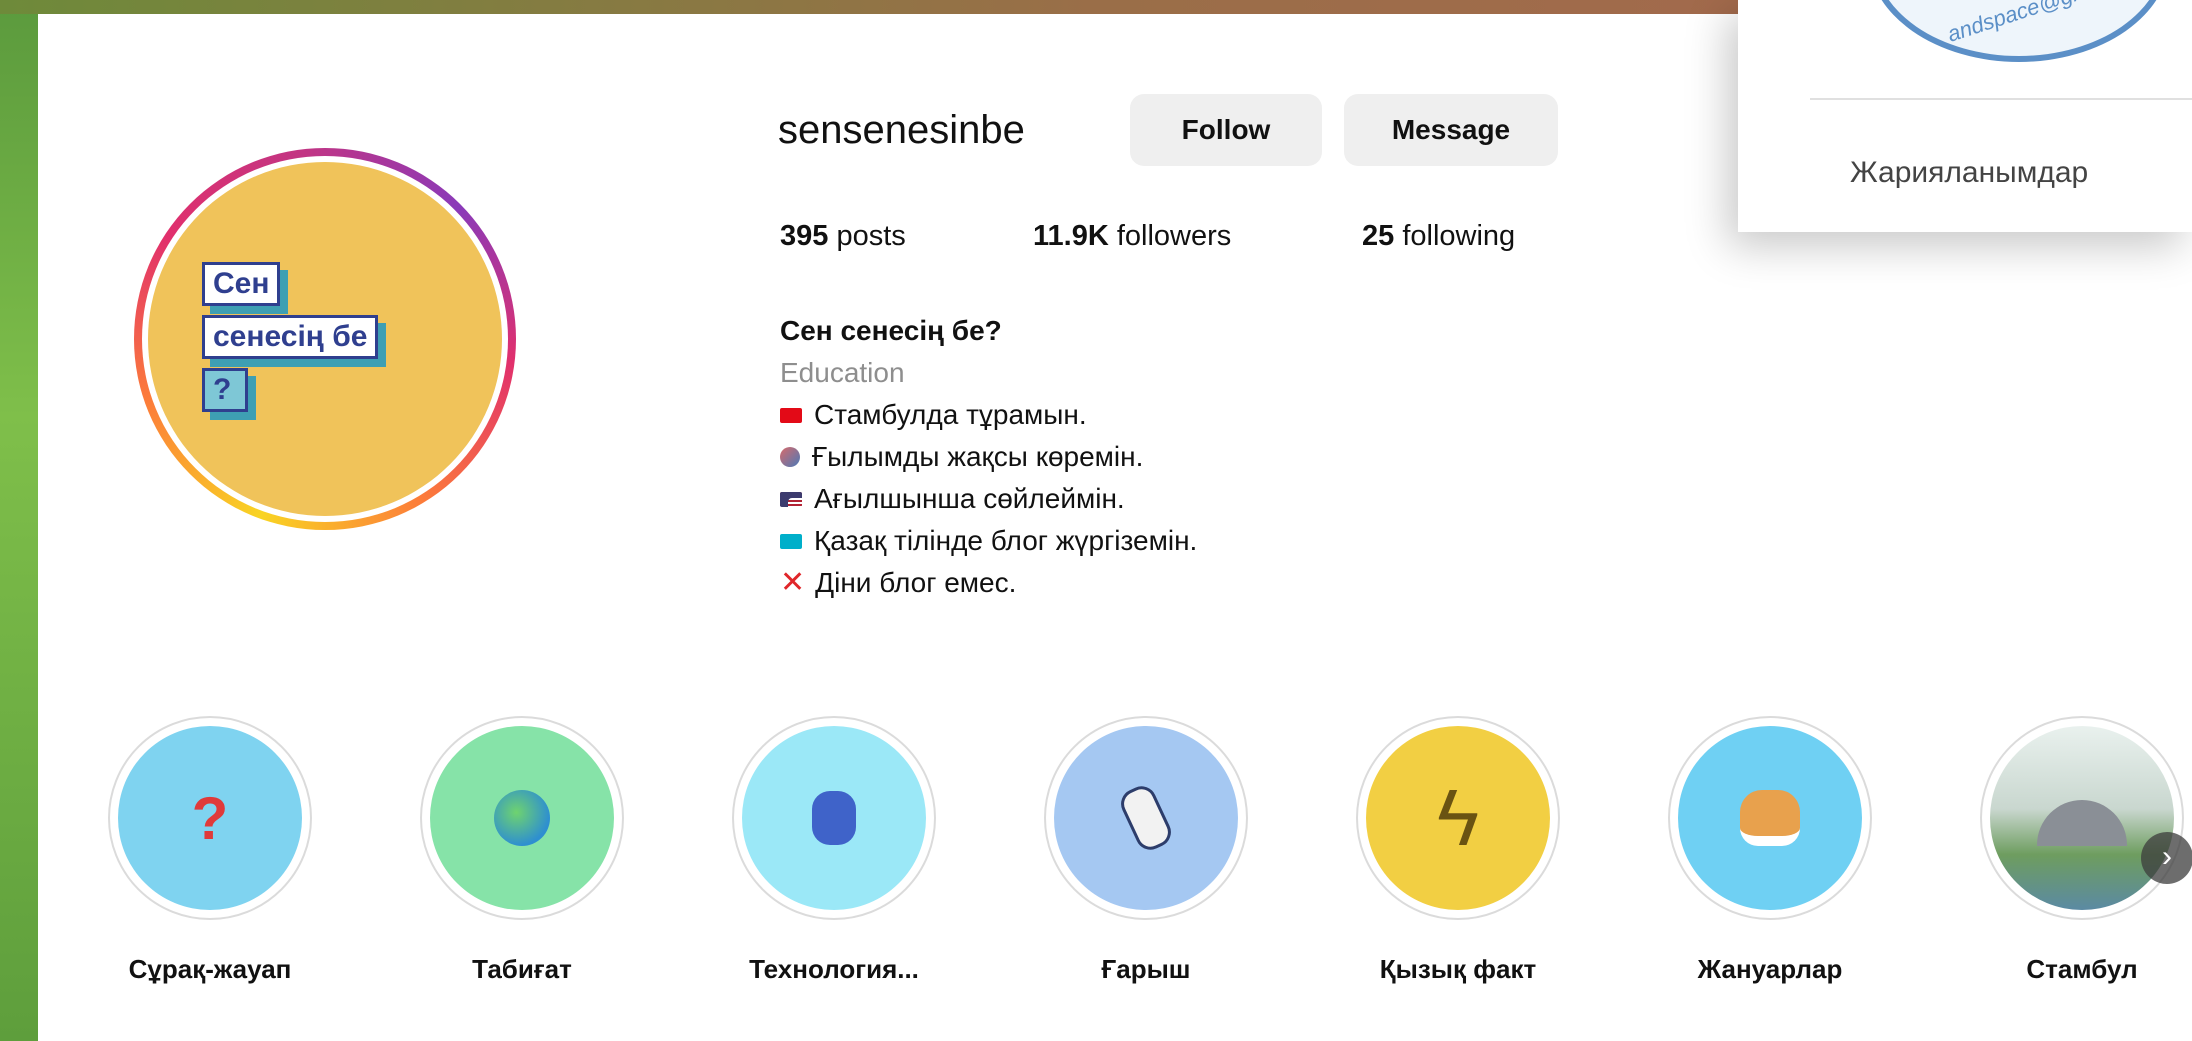 The width and height of the screenshot is (2192, 1041). I want to click on bio-line-text: Ағылшынша сөйлеймін., so click(969, 498).